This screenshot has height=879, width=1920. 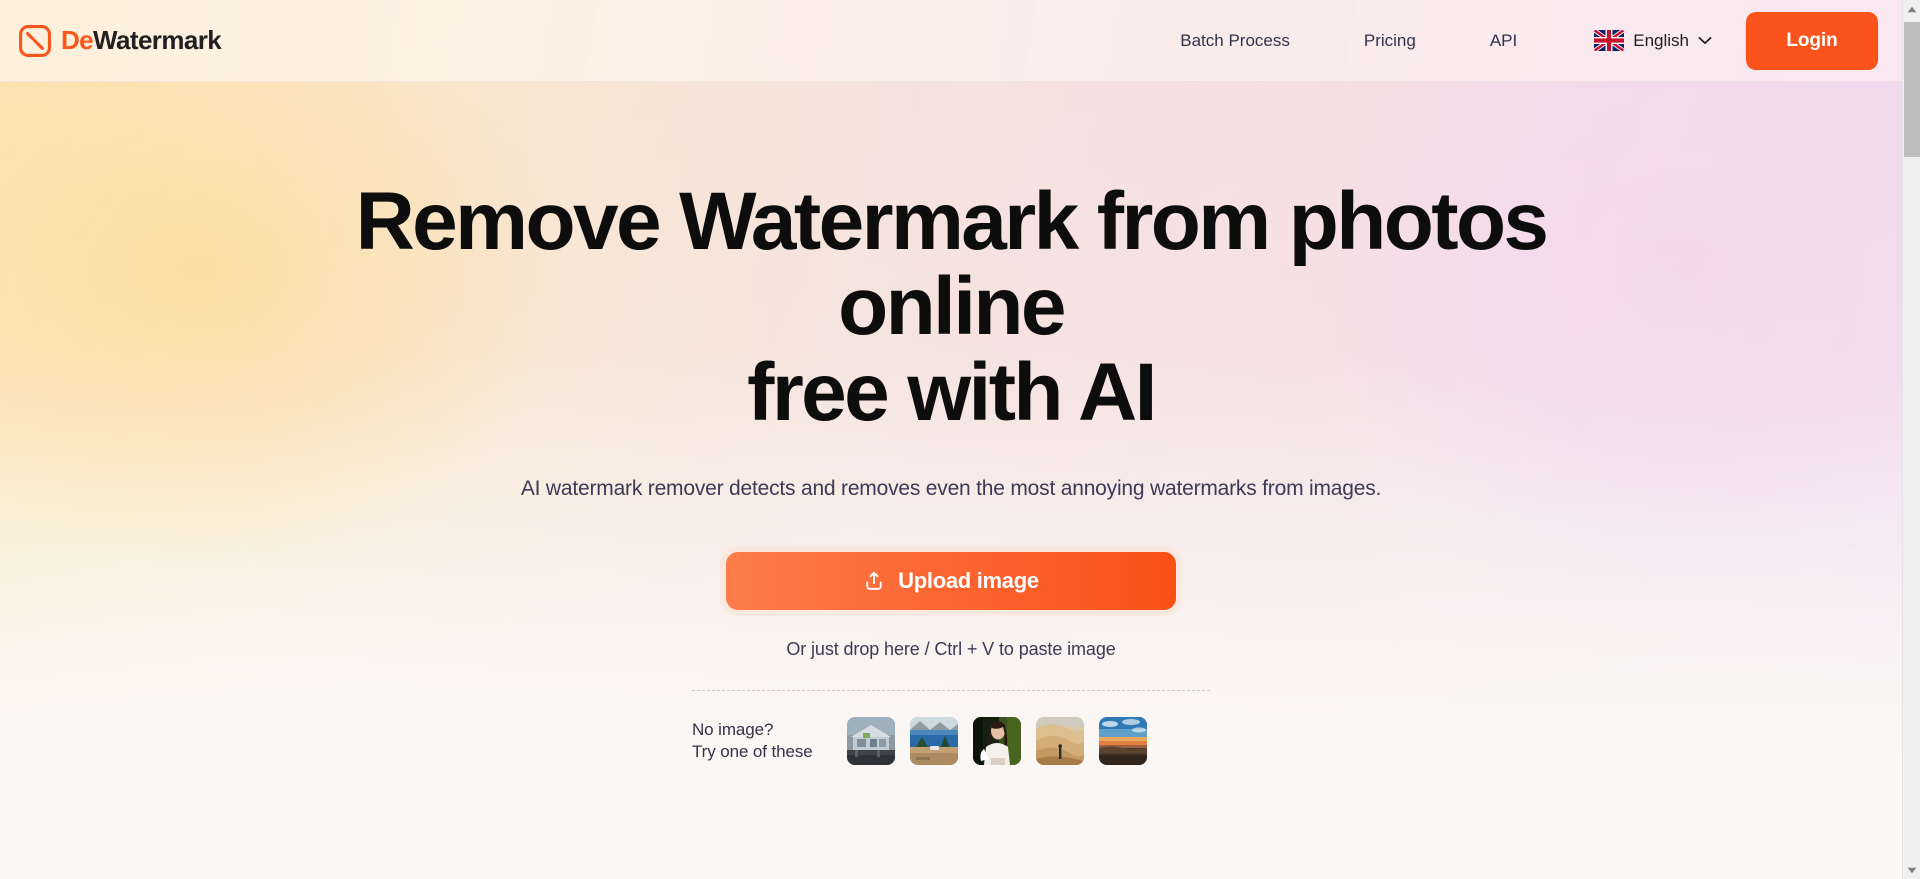 I want to click on page-title-line2: free with AI, so click(x=952, y=392).